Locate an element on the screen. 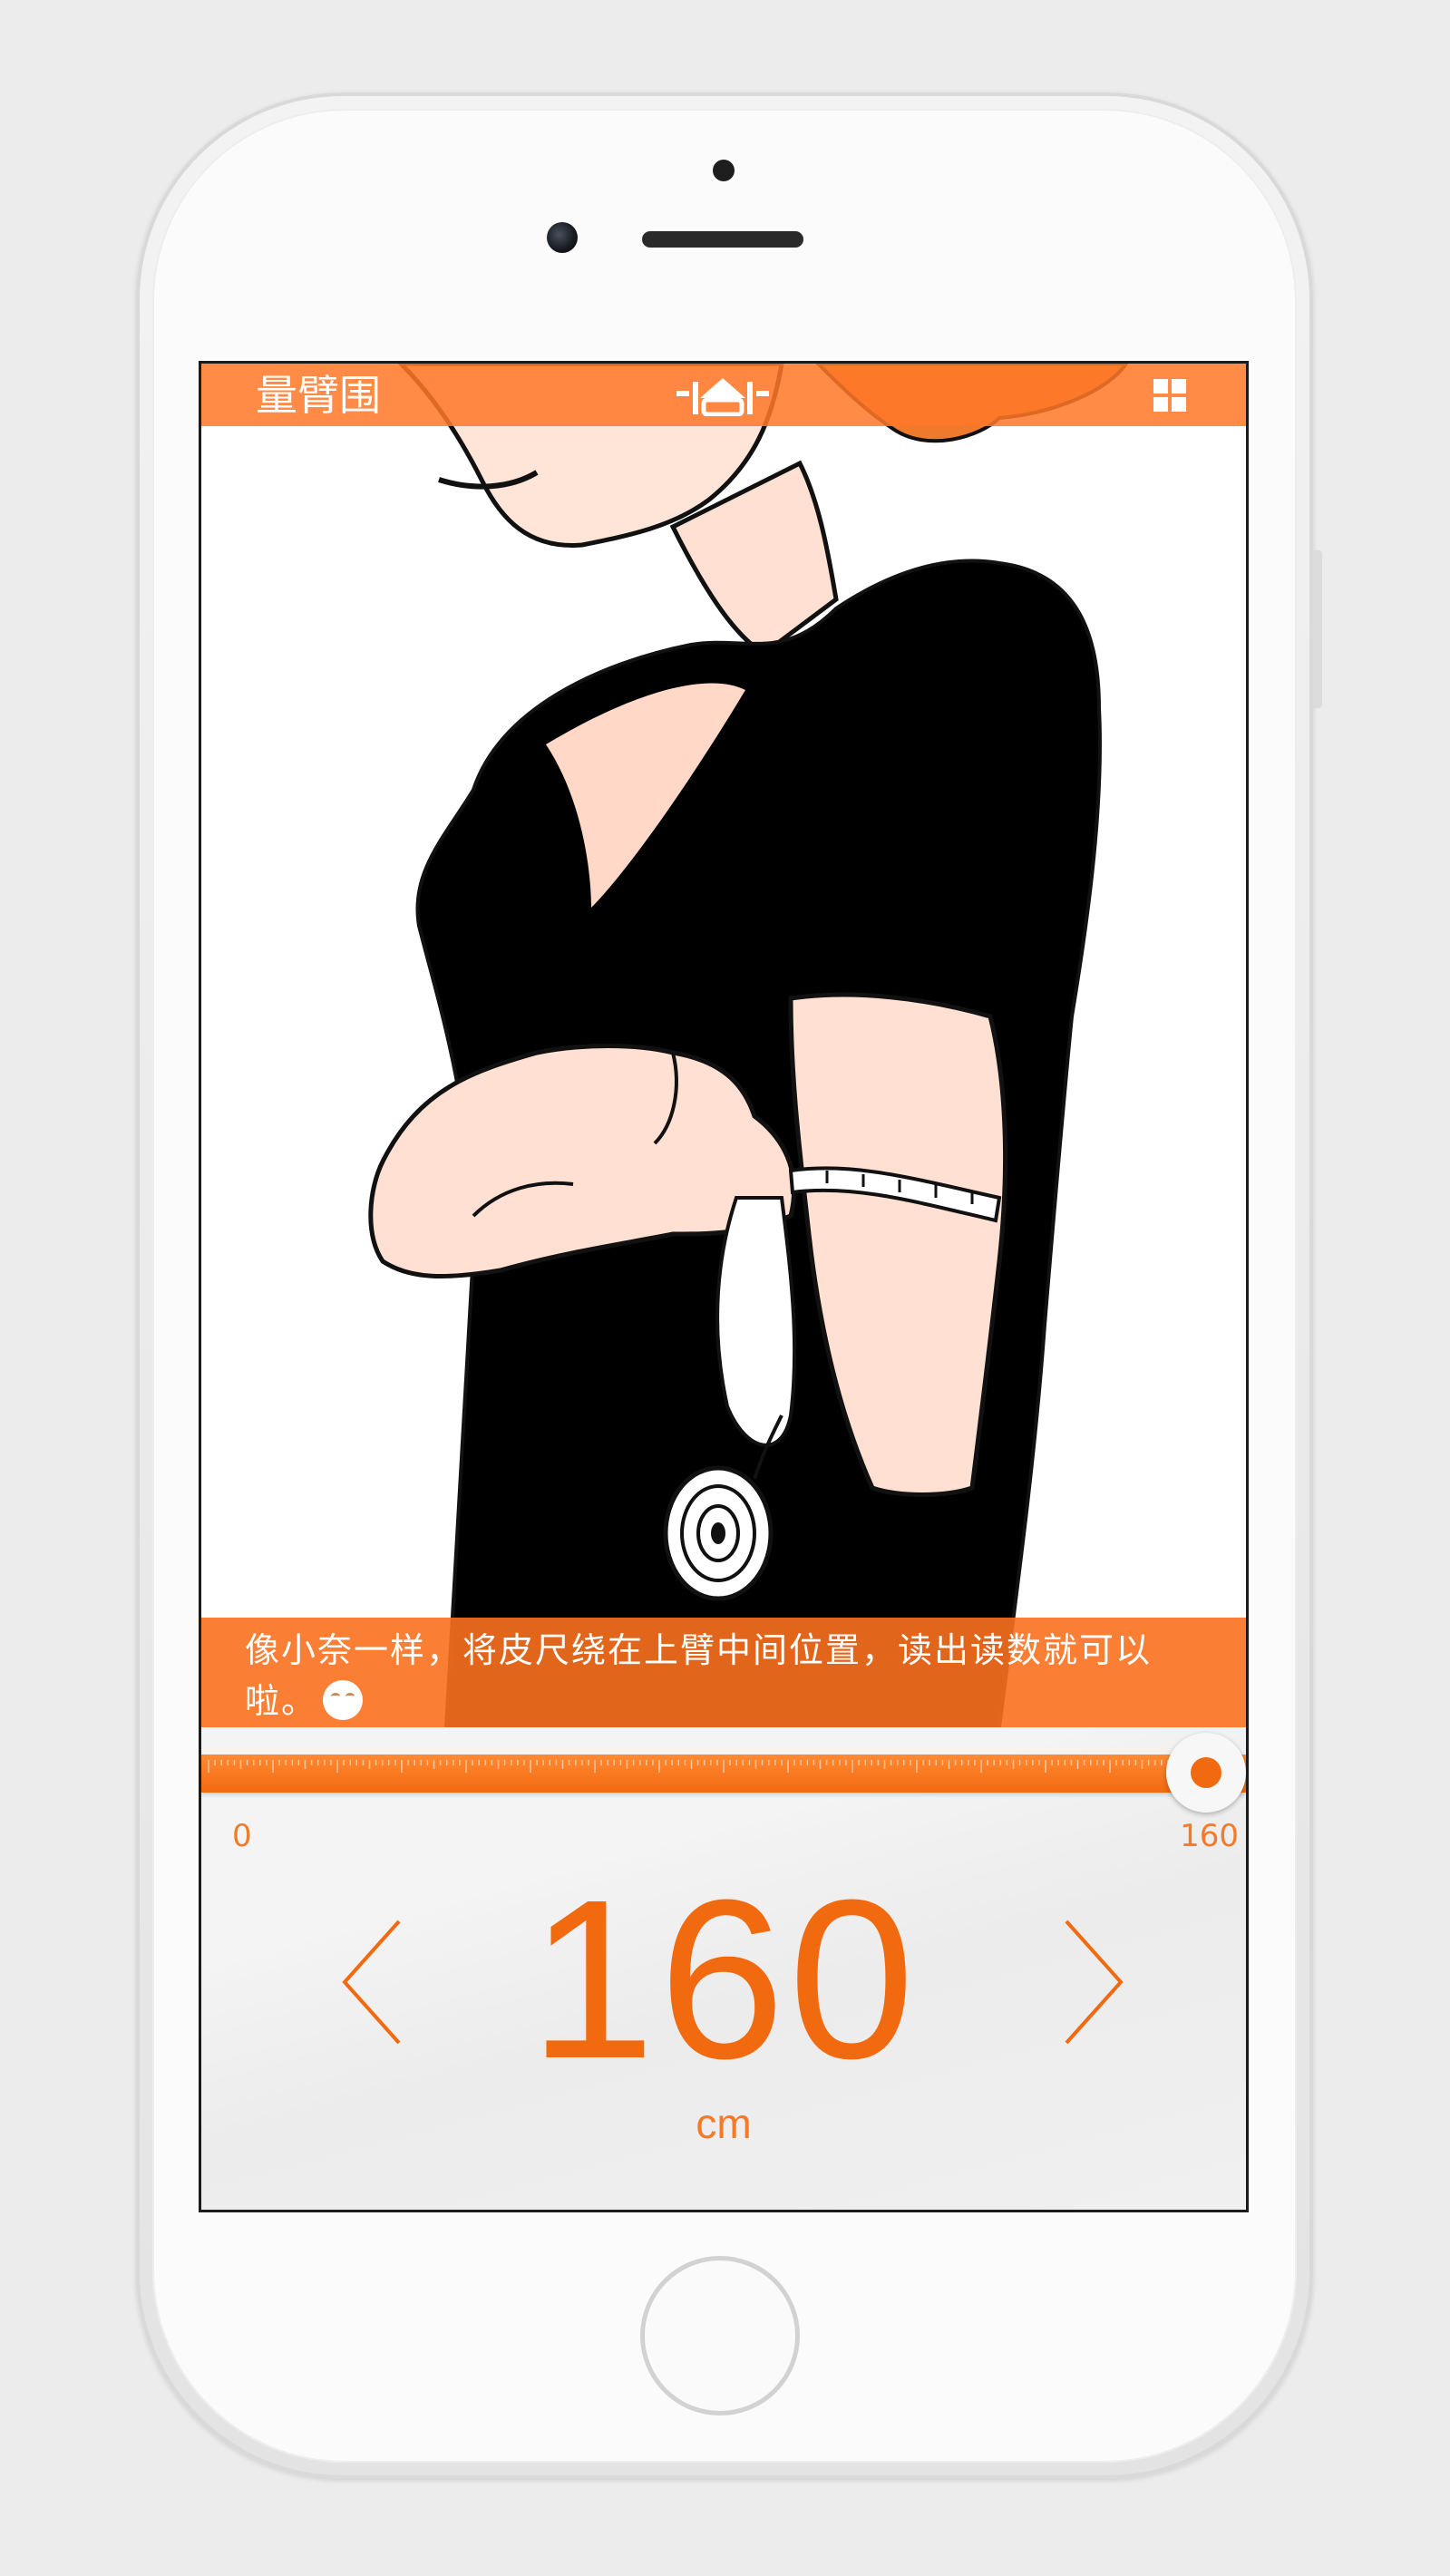 Image resolution: width=1450 pixels, height=2576 pixels. instruction-banner: 像小奈一样，将皮尺绕在上臂中间位置，读出读数就可以啦。 is located at coordinates (723, 1672).